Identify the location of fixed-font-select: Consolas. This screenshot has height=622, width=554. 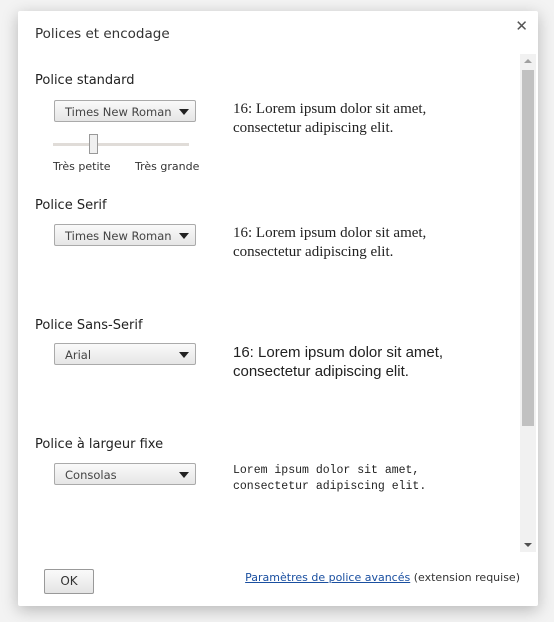
(125, 474).